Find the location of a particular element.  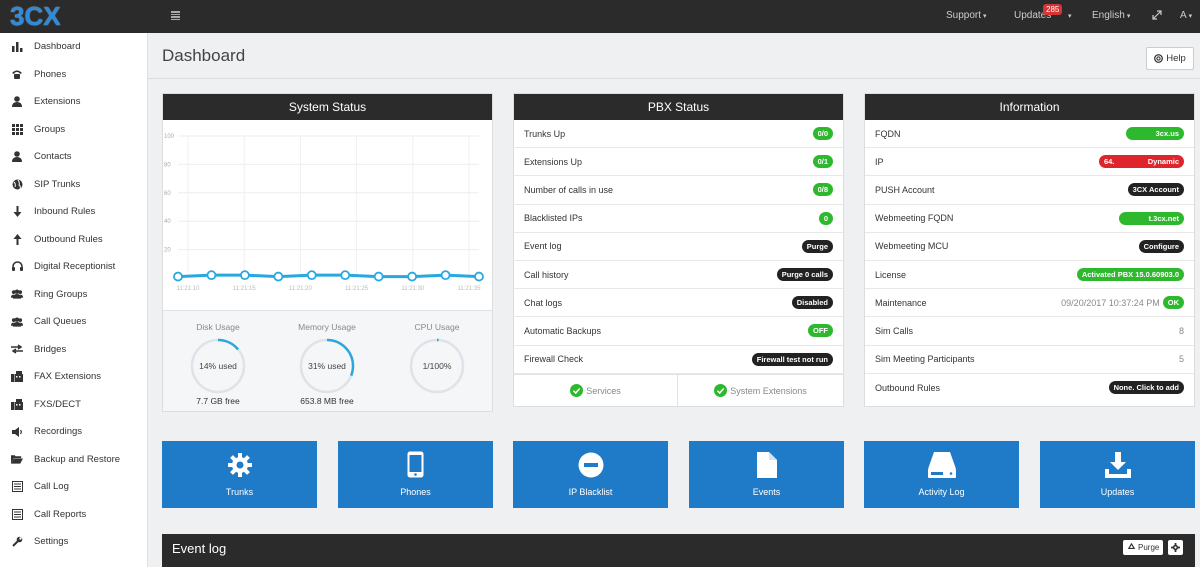

row-label: Automatic Backups is located at coordinates (563, 330).